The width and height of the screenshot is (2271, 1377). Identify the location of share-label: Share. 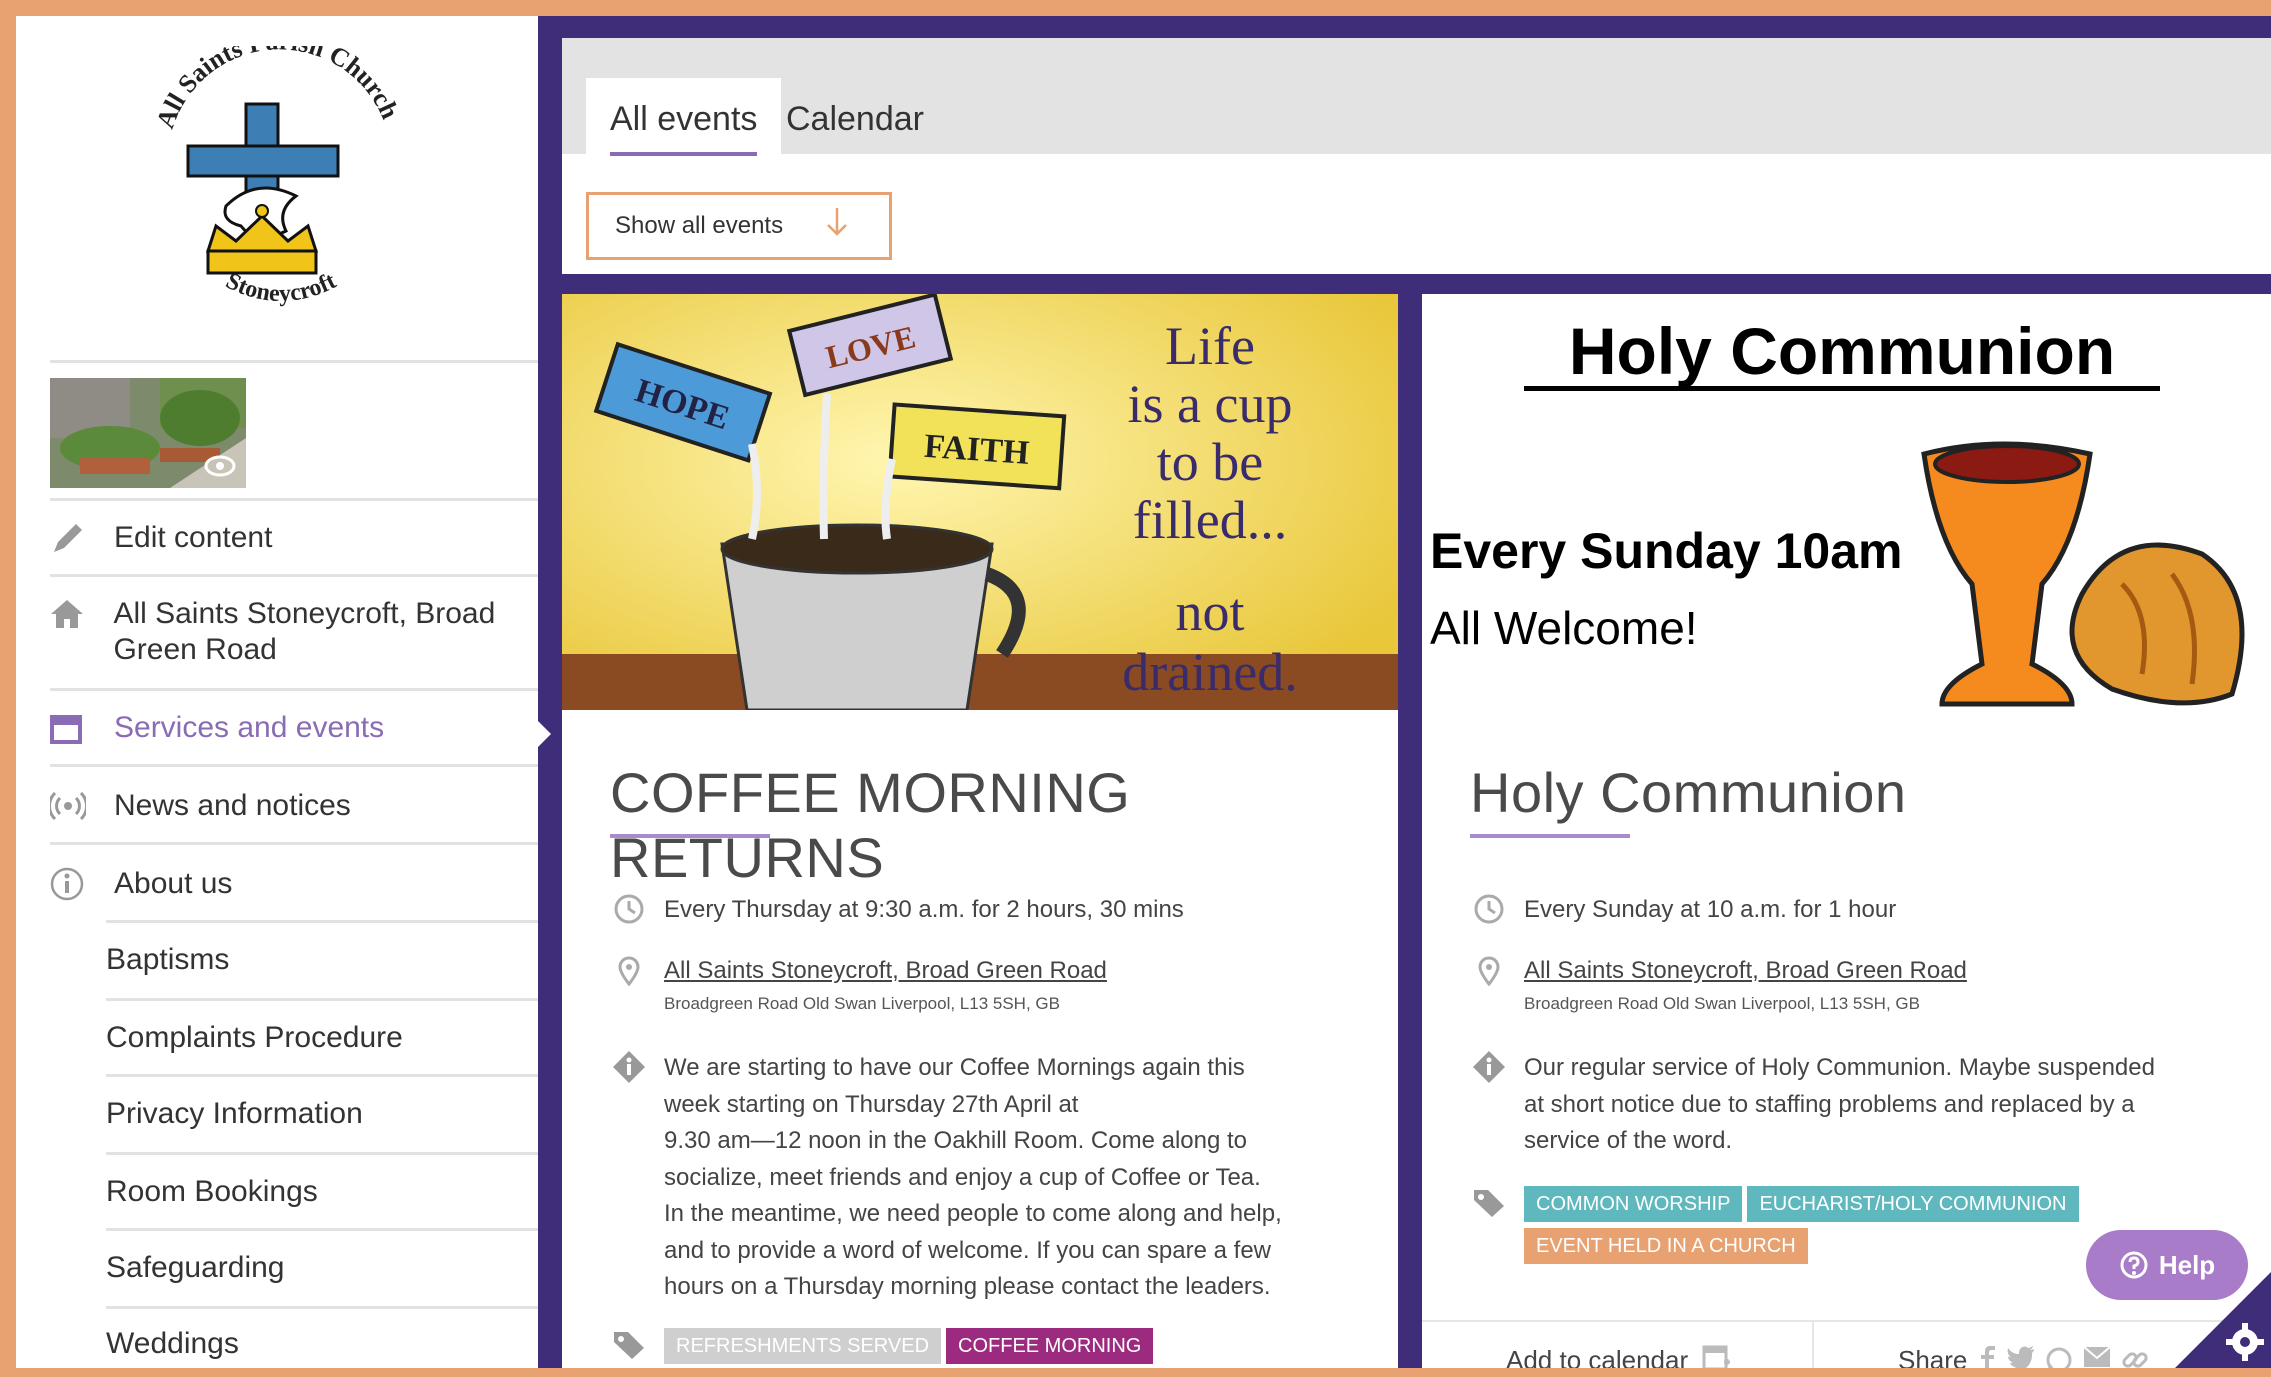
(1933, 1356).